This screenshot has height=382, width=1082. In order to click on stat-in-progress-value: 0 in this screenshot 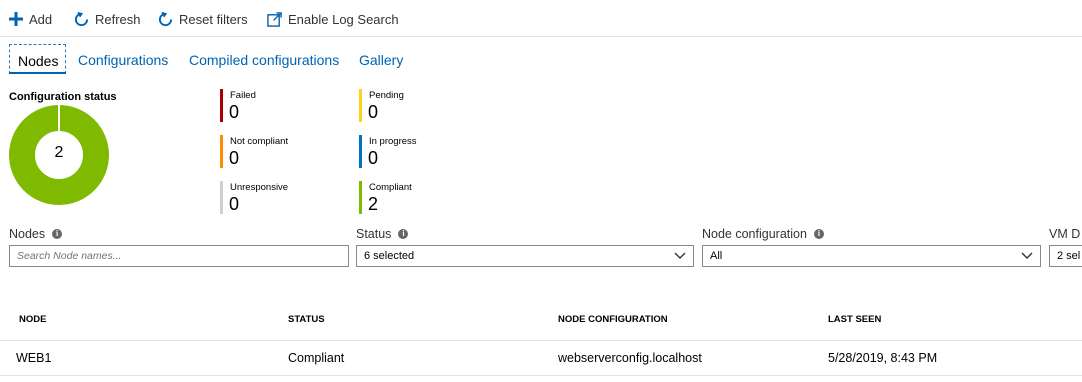, I will do `click(373, 158)`.